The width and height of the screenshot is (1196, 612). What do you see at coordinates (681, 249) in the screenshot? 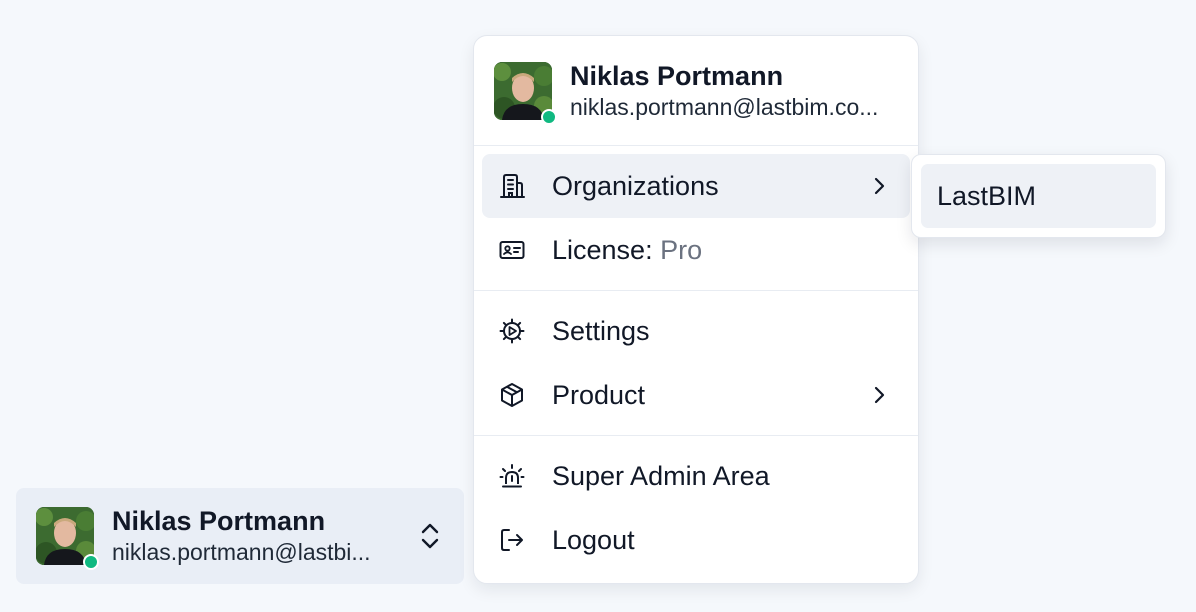
I see `license-value: Pro` at bounding box center [681, 249].